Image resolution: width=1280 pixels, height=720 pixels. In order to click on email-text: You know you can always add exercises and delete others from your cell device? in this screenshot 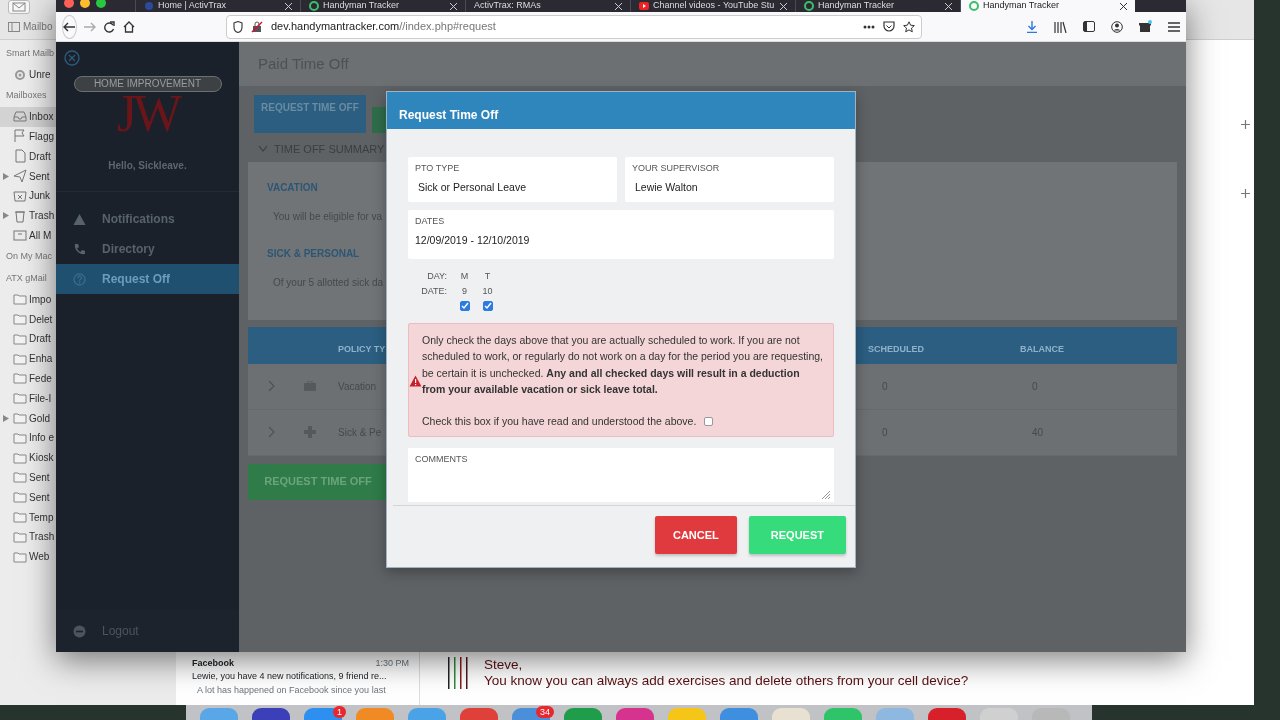, I will do `click(726, 681)`.